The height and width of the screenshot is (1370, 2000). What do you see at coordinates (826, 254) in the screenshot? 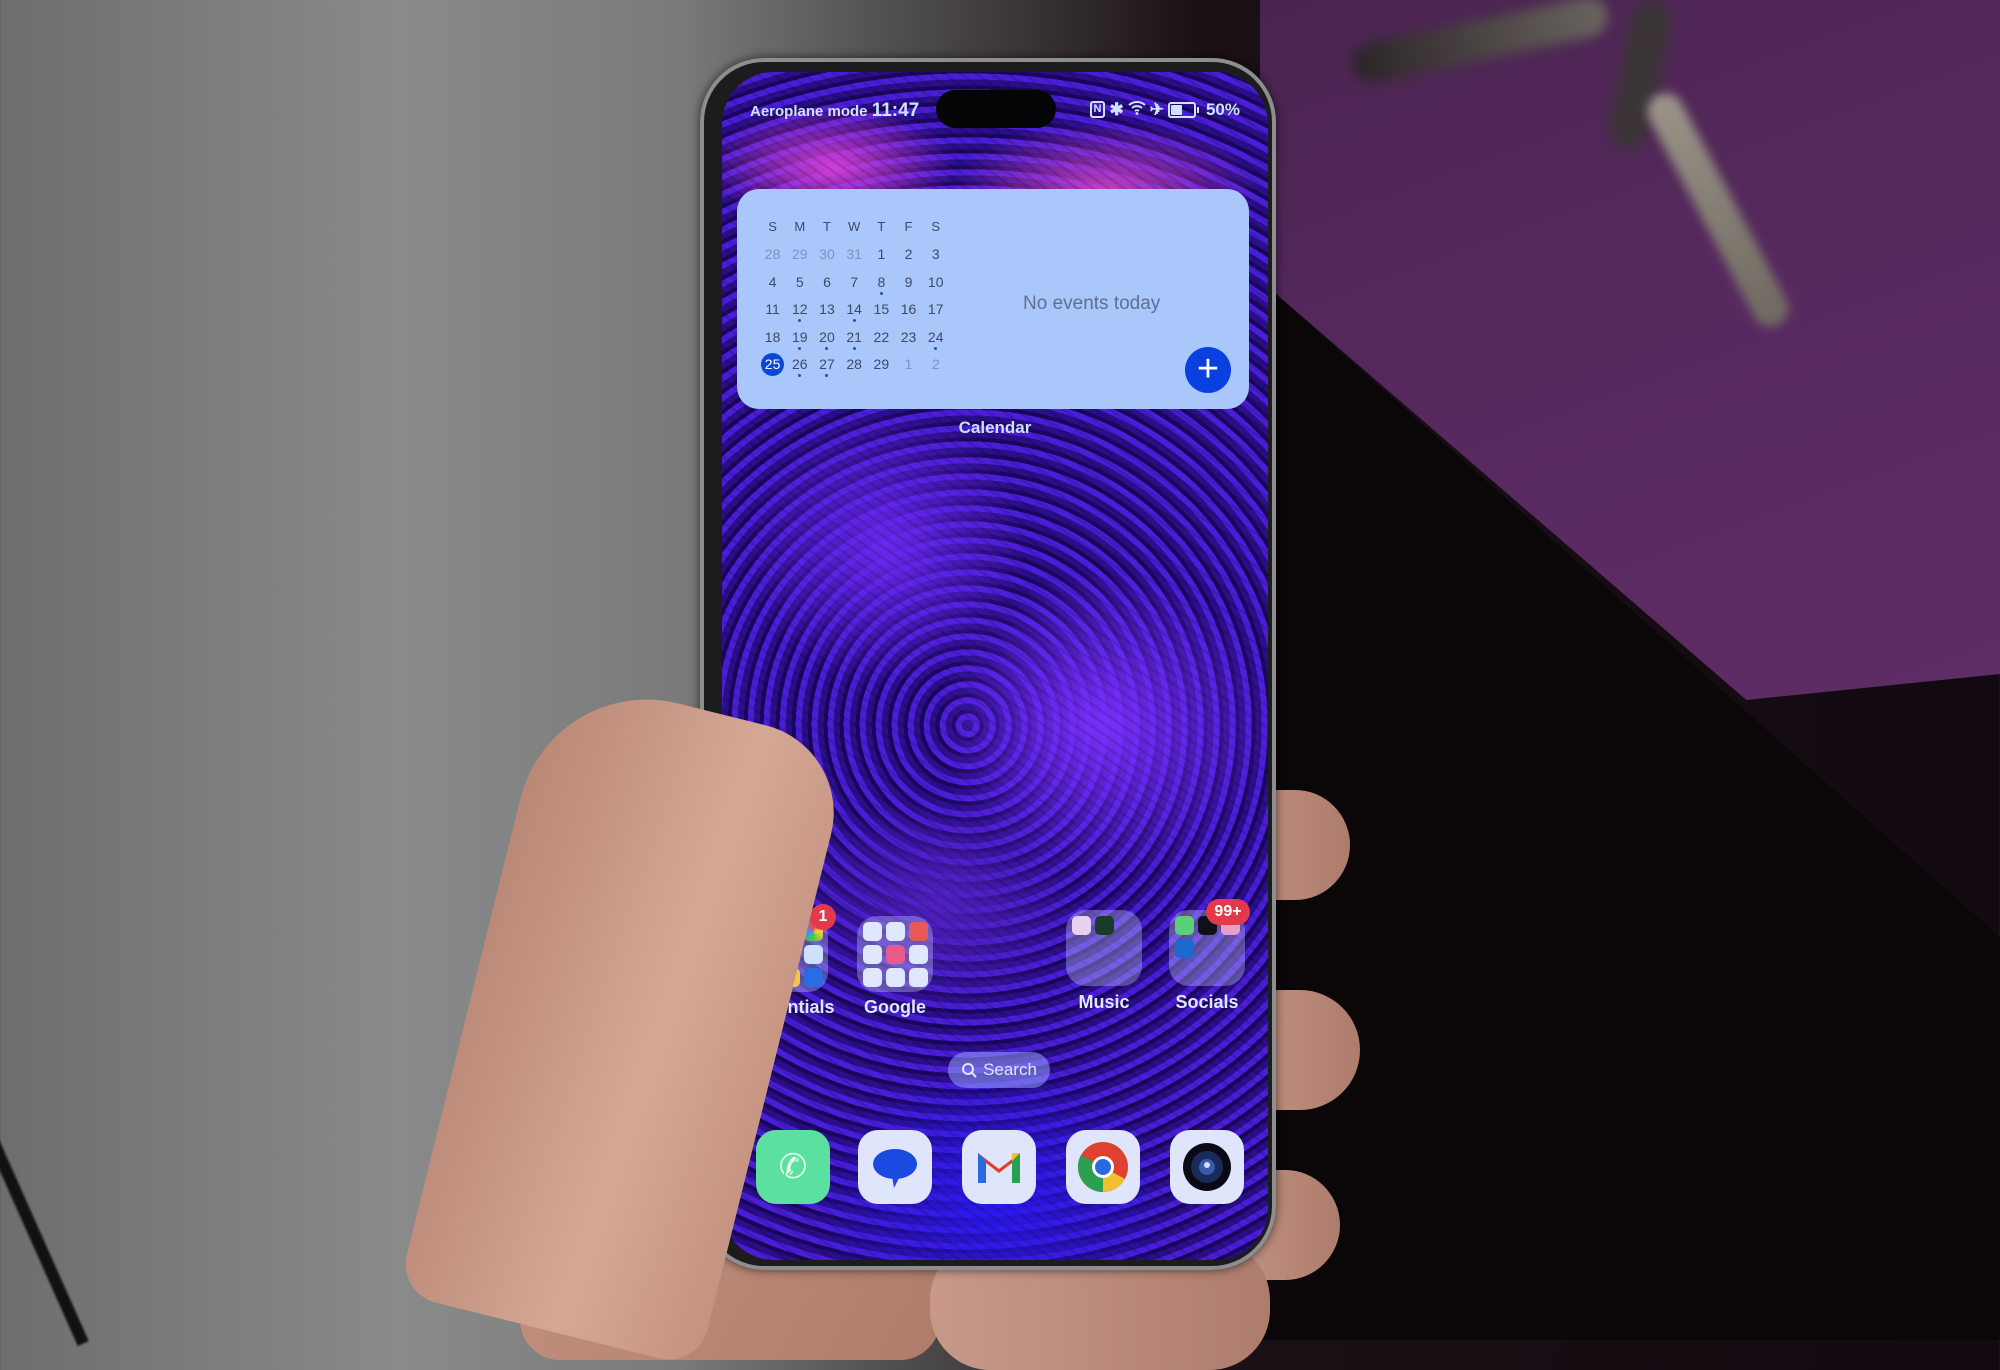
I see `calendar-day: 30` at bounding box center [826, 254].